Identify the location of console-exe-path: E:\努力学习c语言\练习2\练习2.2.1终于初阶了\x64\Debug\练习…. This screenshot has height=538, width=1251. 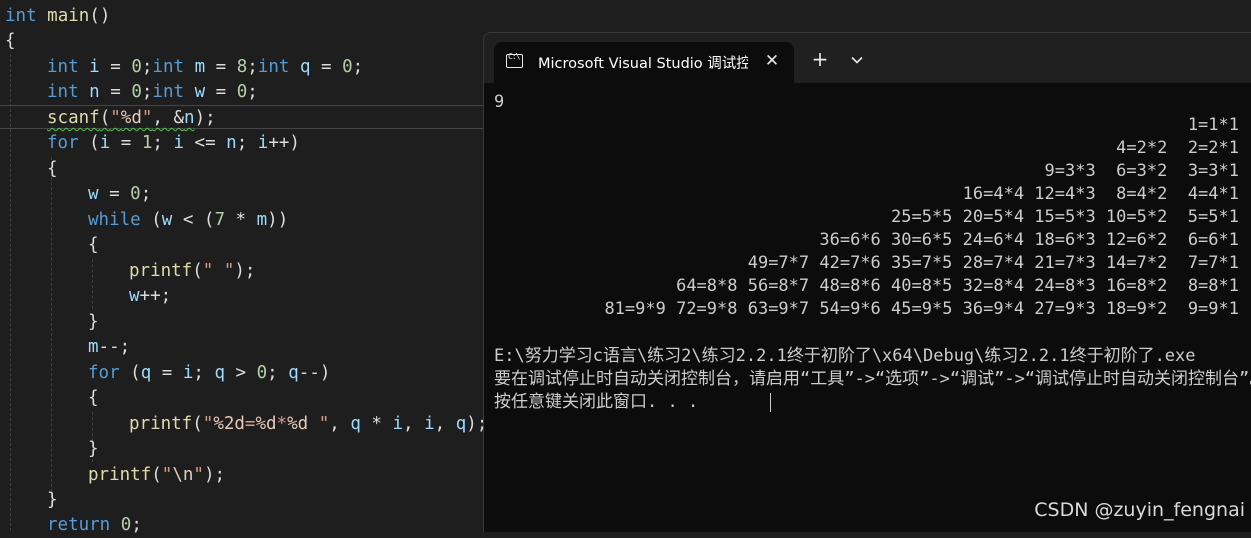
(845, 356).